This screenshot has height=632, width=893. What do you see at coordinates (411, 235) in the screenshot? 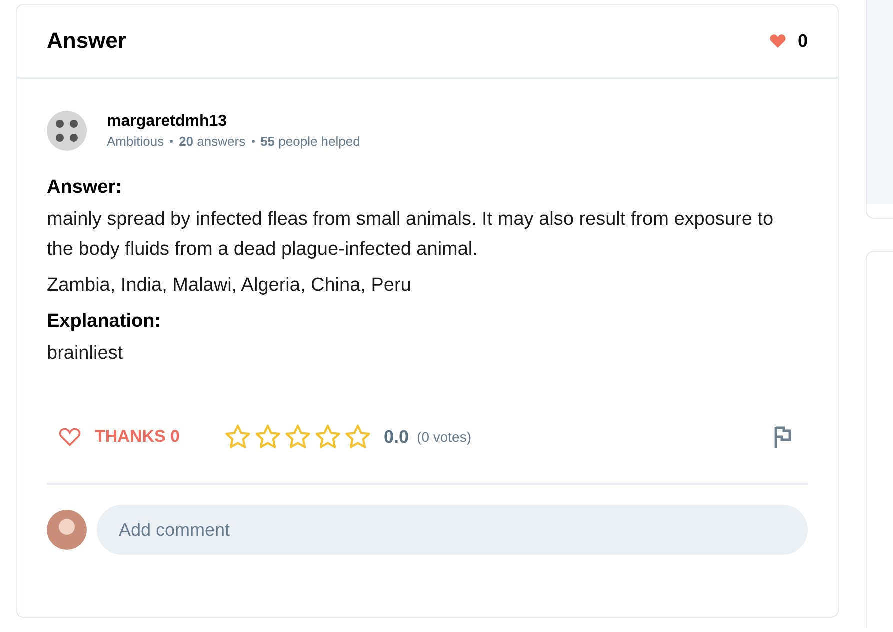
I see `answer-text: mainly spread by infected fleas from small animals. It may also result from exposure to the body fluids from a dead plague-infected animal.` at bounding box center [411, 235].